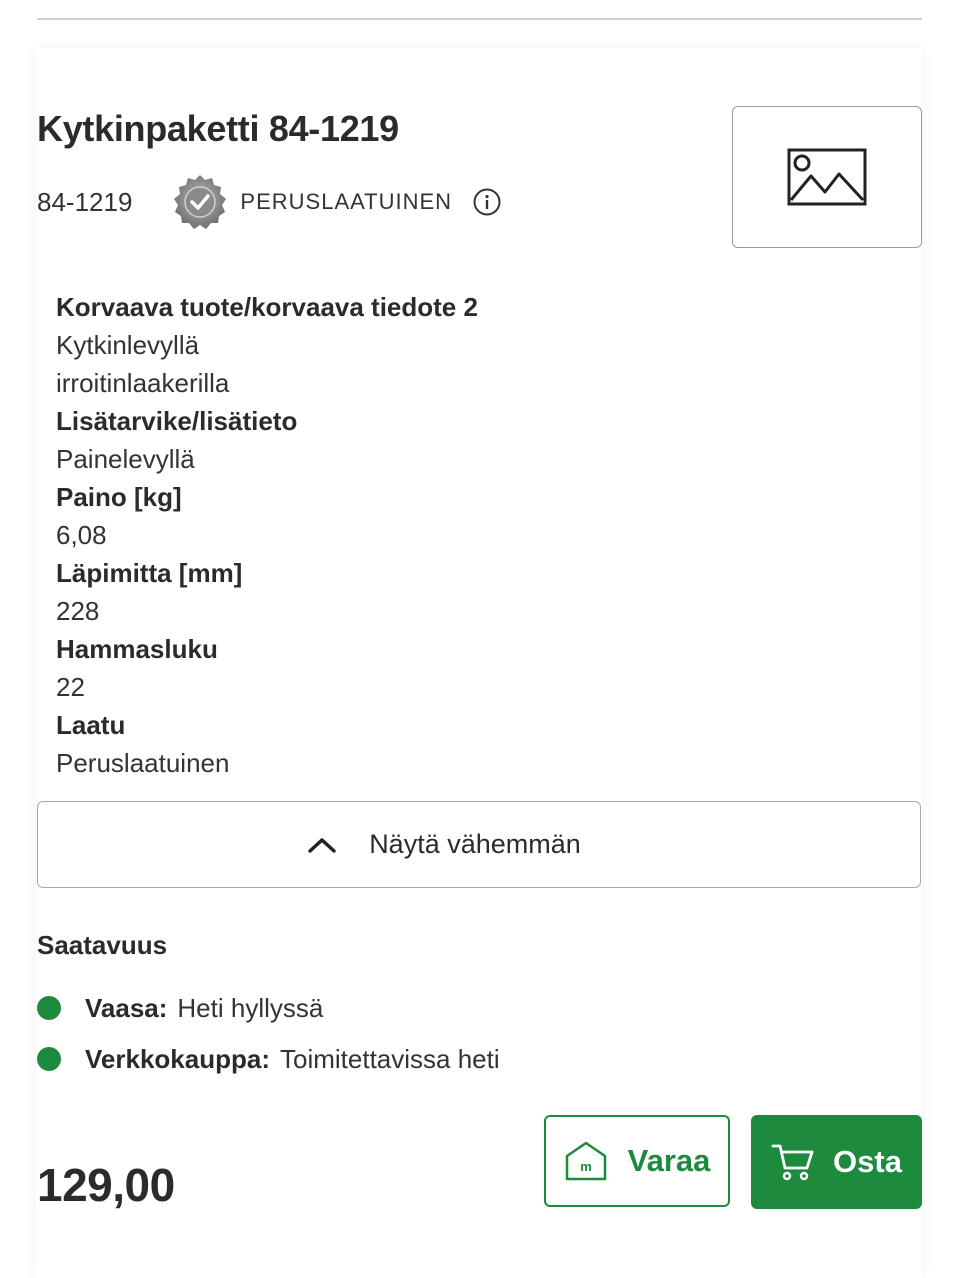  I want to click on product-code: 84-1219, so click(85, 201).